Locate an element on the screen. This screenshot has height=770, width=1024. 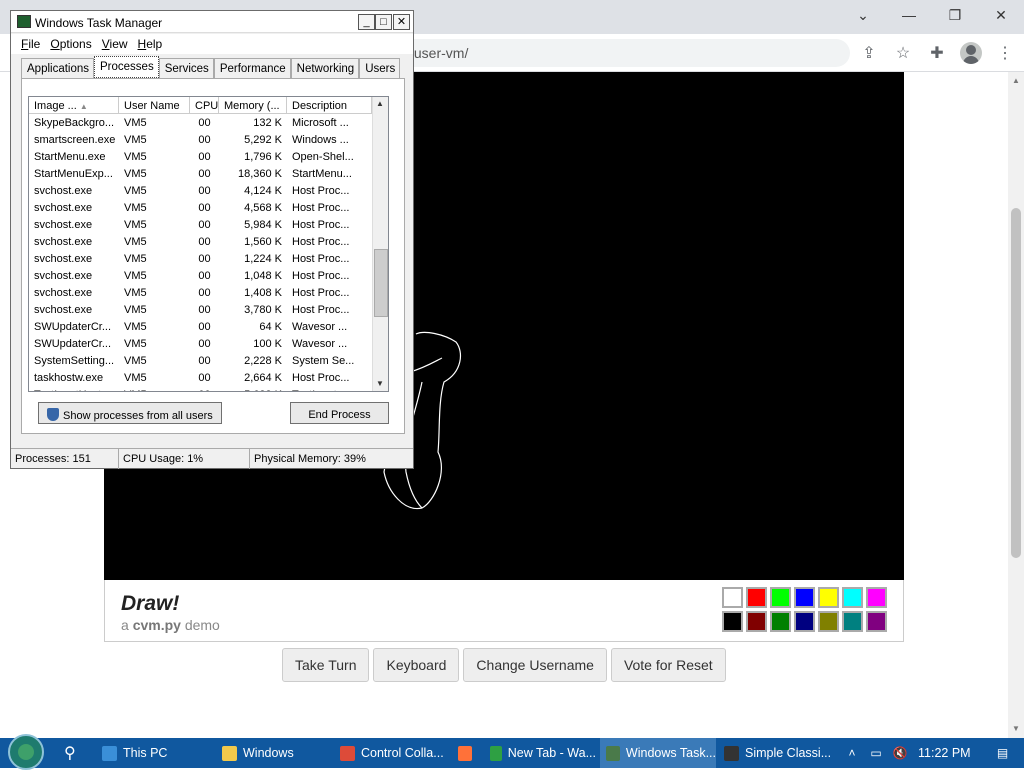
column-description: Description is located at coordinates (329, 105).